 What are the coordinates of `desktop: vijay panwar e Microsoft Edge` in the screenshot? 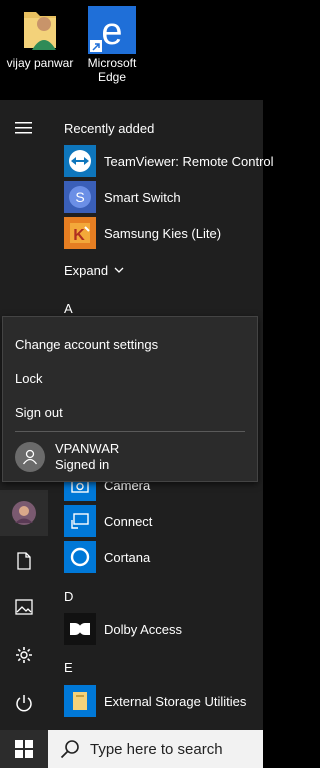 It's located at (131, 50).